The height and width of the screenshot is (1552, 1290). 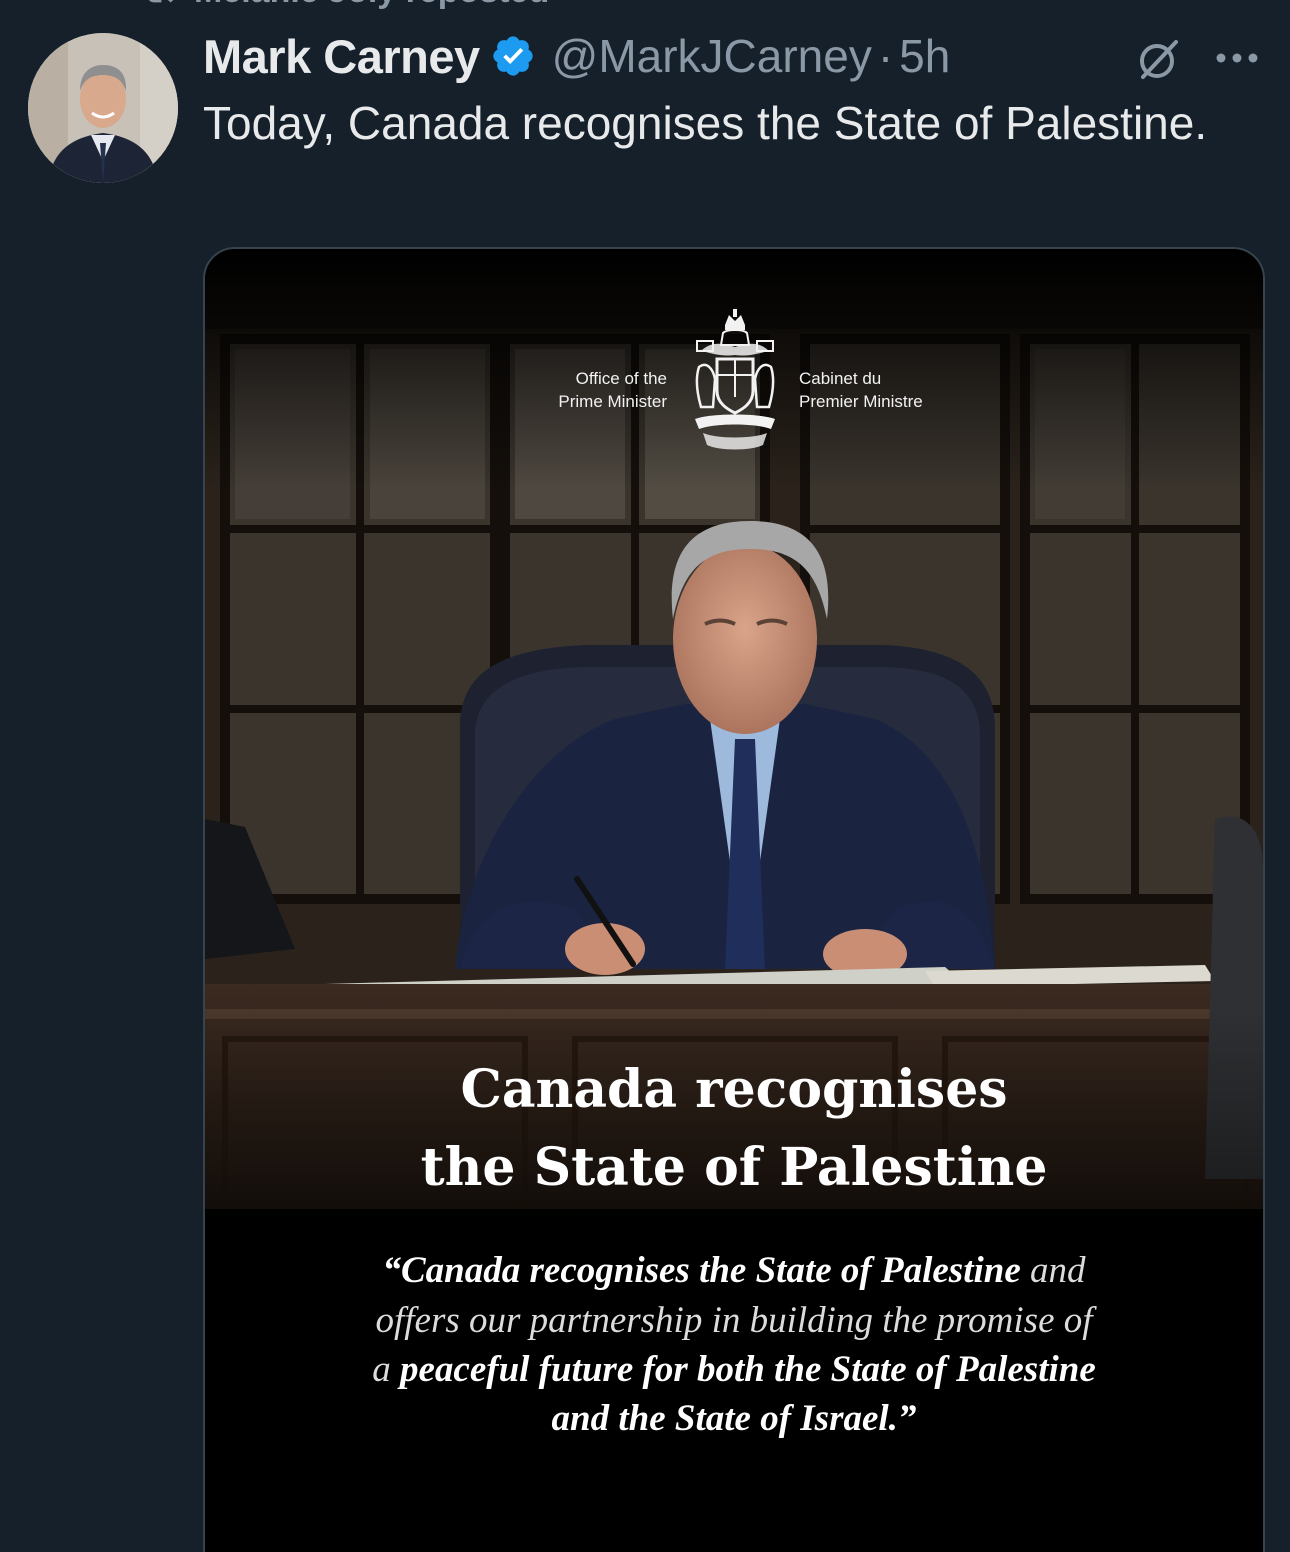 I want to click on more-options-icon, so click(x=1237, y=58).